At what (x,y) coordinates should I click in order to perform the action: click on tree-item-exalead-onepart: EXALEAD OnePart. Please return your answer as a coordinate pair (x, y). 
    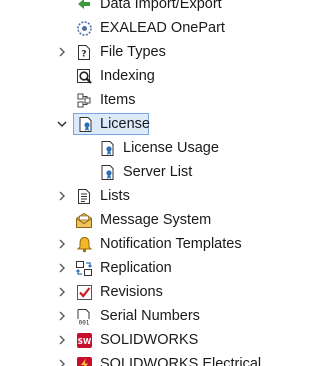
    Looking at the image, I should click on (166, 28).